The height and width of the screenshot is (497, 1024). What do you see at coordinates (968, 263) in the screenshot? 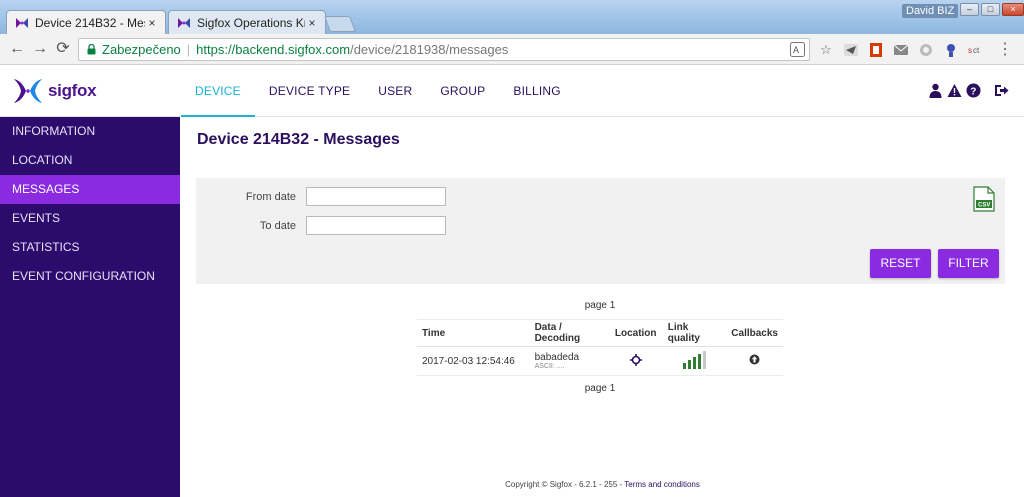
I see `filter-button: FILTER` at bounding box center [968, 263].